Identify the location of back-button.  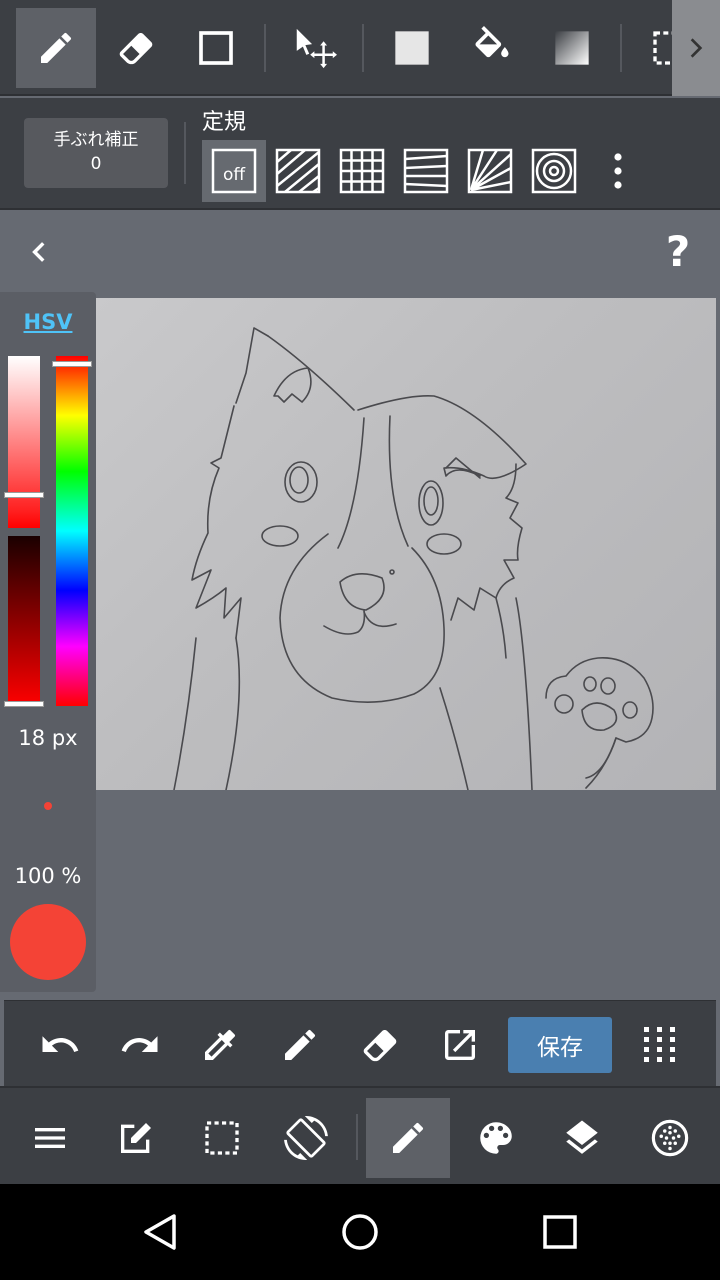
(40, 252).